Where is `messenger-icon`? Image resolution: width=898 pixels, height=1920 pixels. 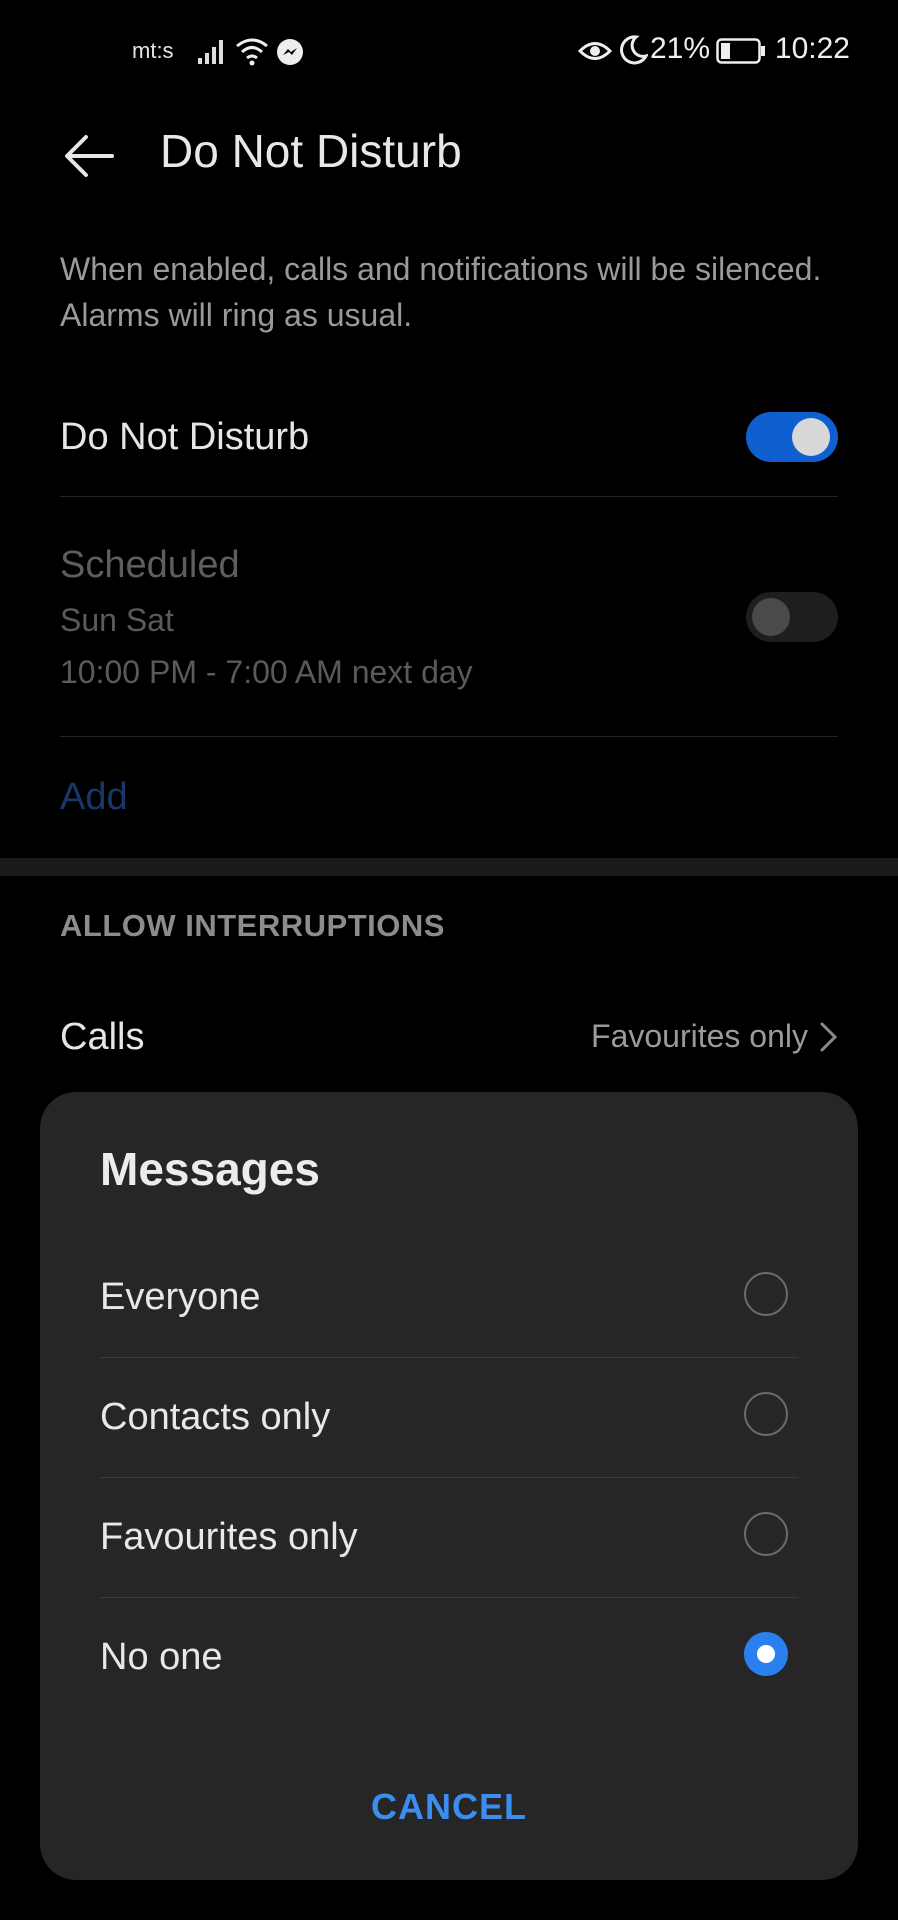 messenger-icon is located at coordinates (290, 52).